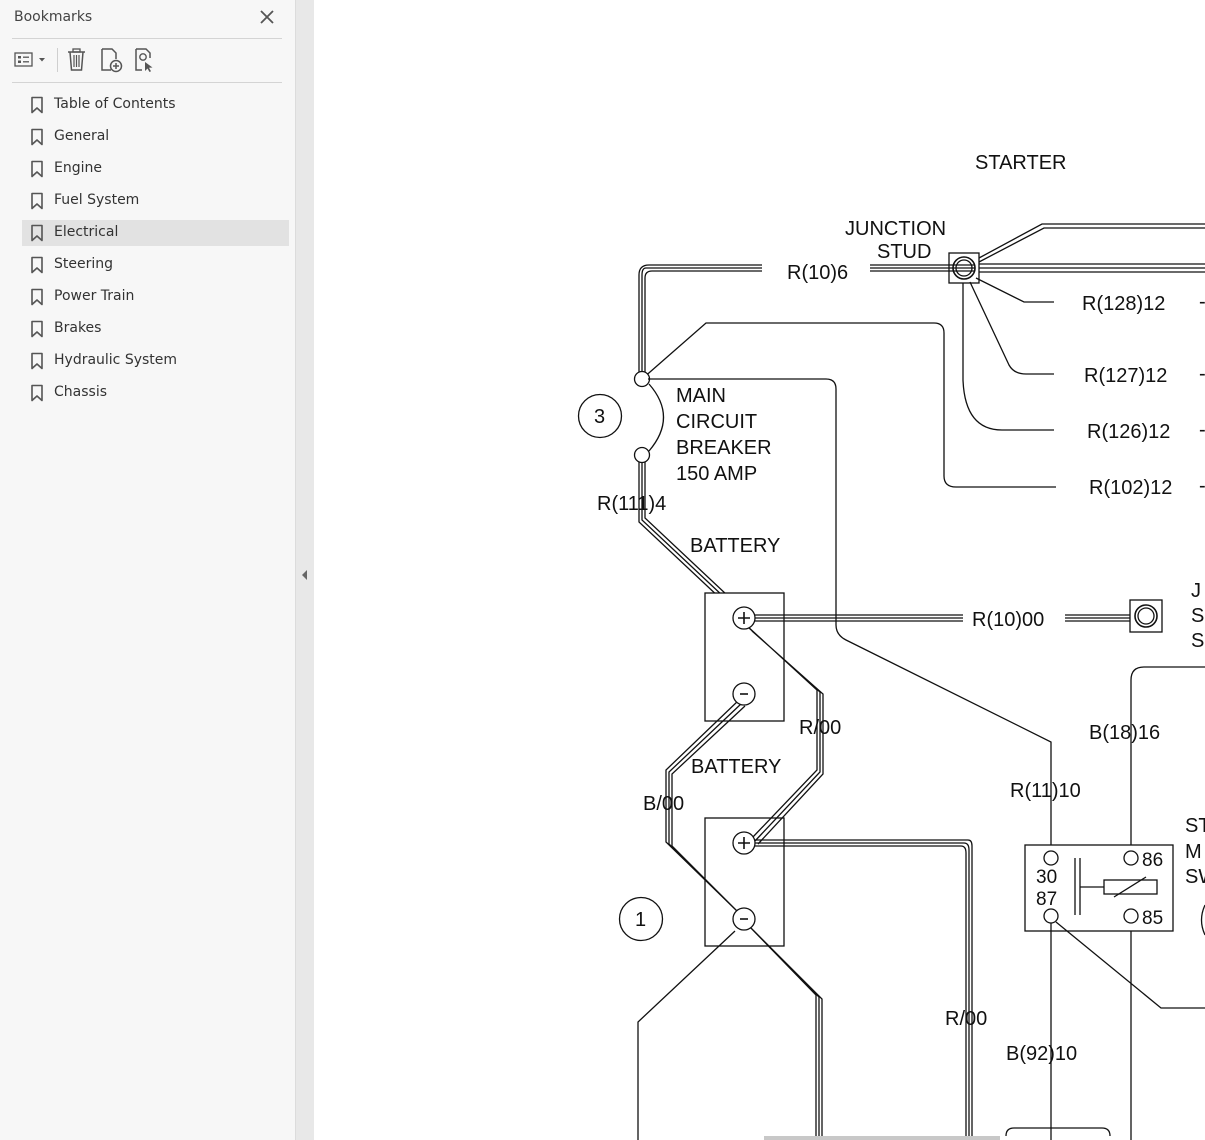 This screenshot has width=1205, height=1140. What do you see at coordinates (97, 200) in the screenshot?
I see `bookmark-label: Fuel System` at bounding box center [97, 200].